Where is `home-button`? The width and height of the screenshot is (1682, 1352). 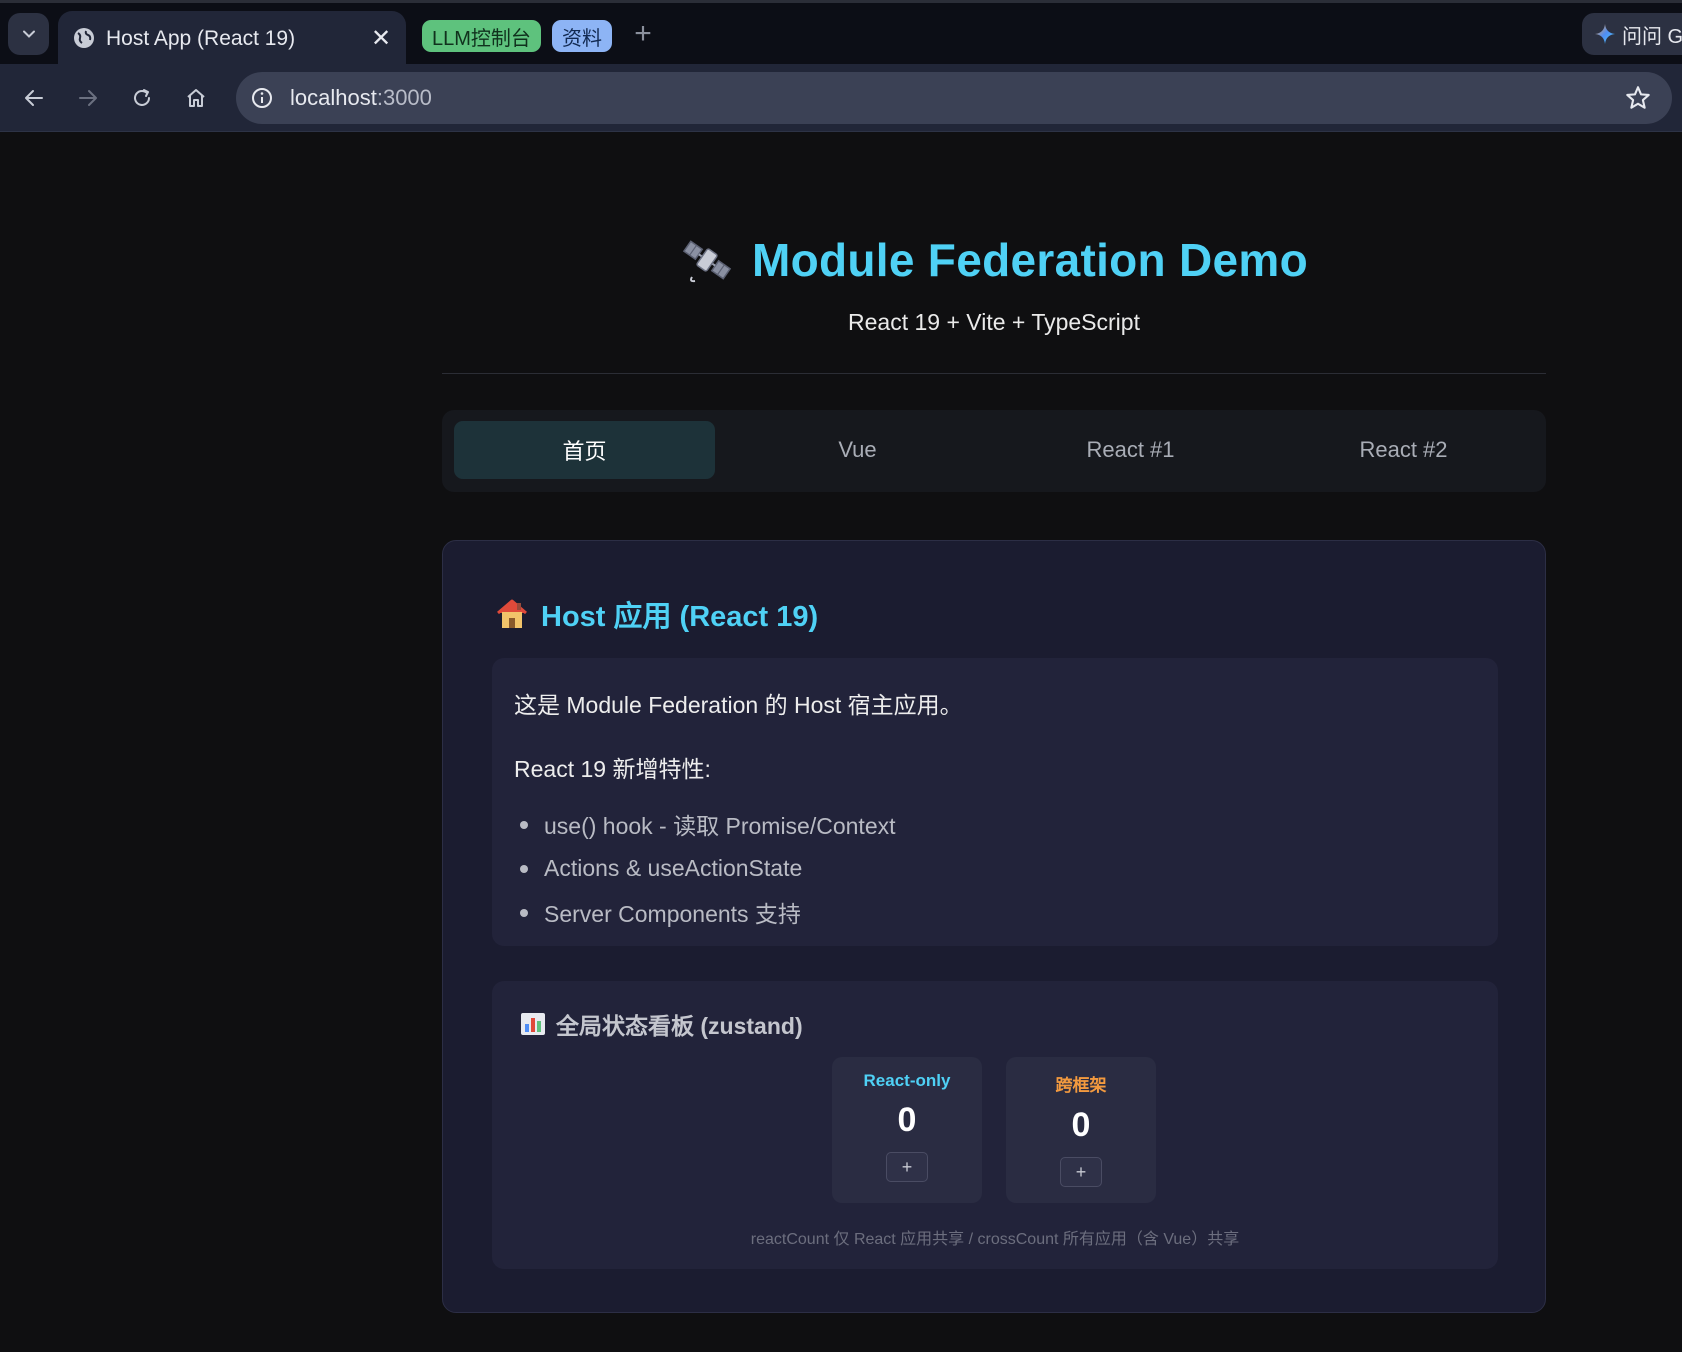
home-button is located at coordinates (196, 98).